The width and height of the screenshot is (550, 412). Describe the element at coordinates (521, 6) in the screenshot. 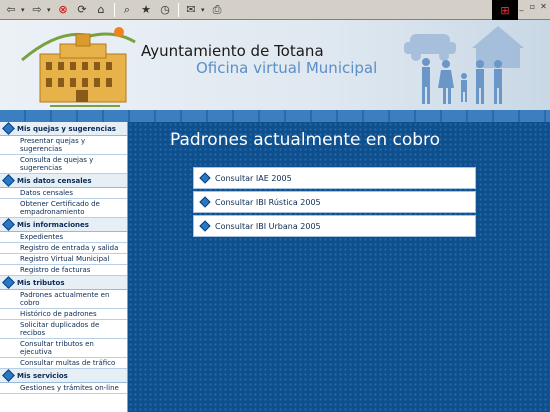

I see `minimize-icon: _` at that location.